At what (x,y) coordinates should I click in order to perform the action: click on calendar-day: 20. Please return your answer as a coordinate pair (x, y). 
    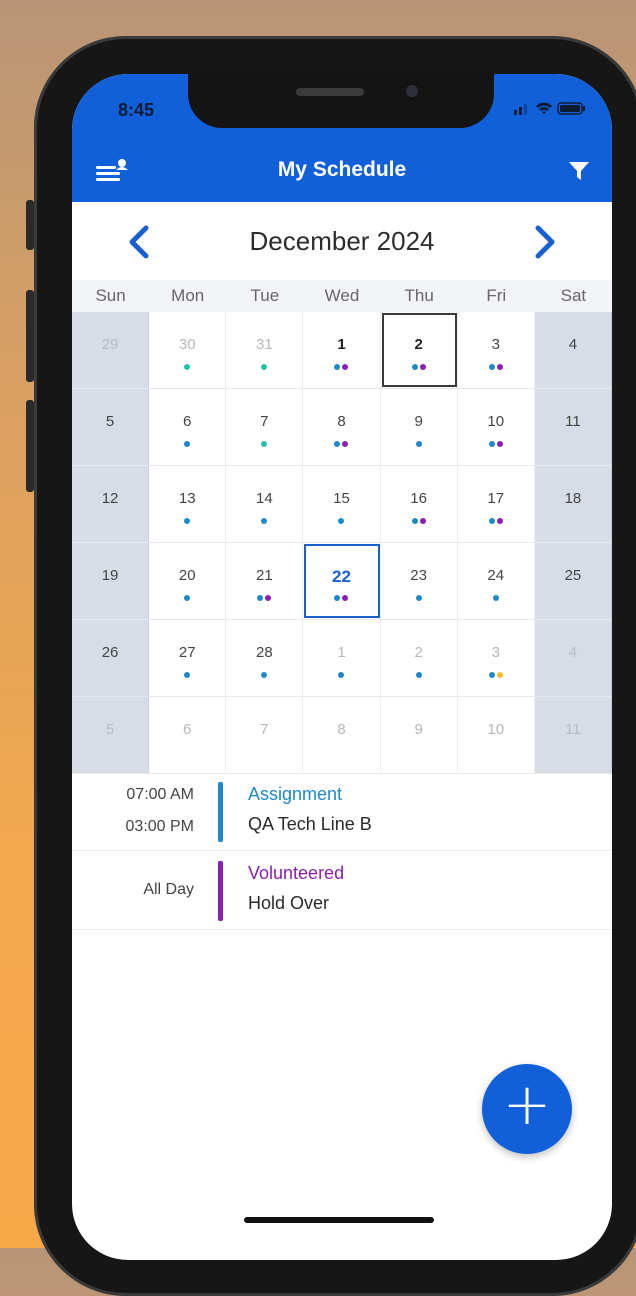
    Looking at the image, I should click on (188, 581).